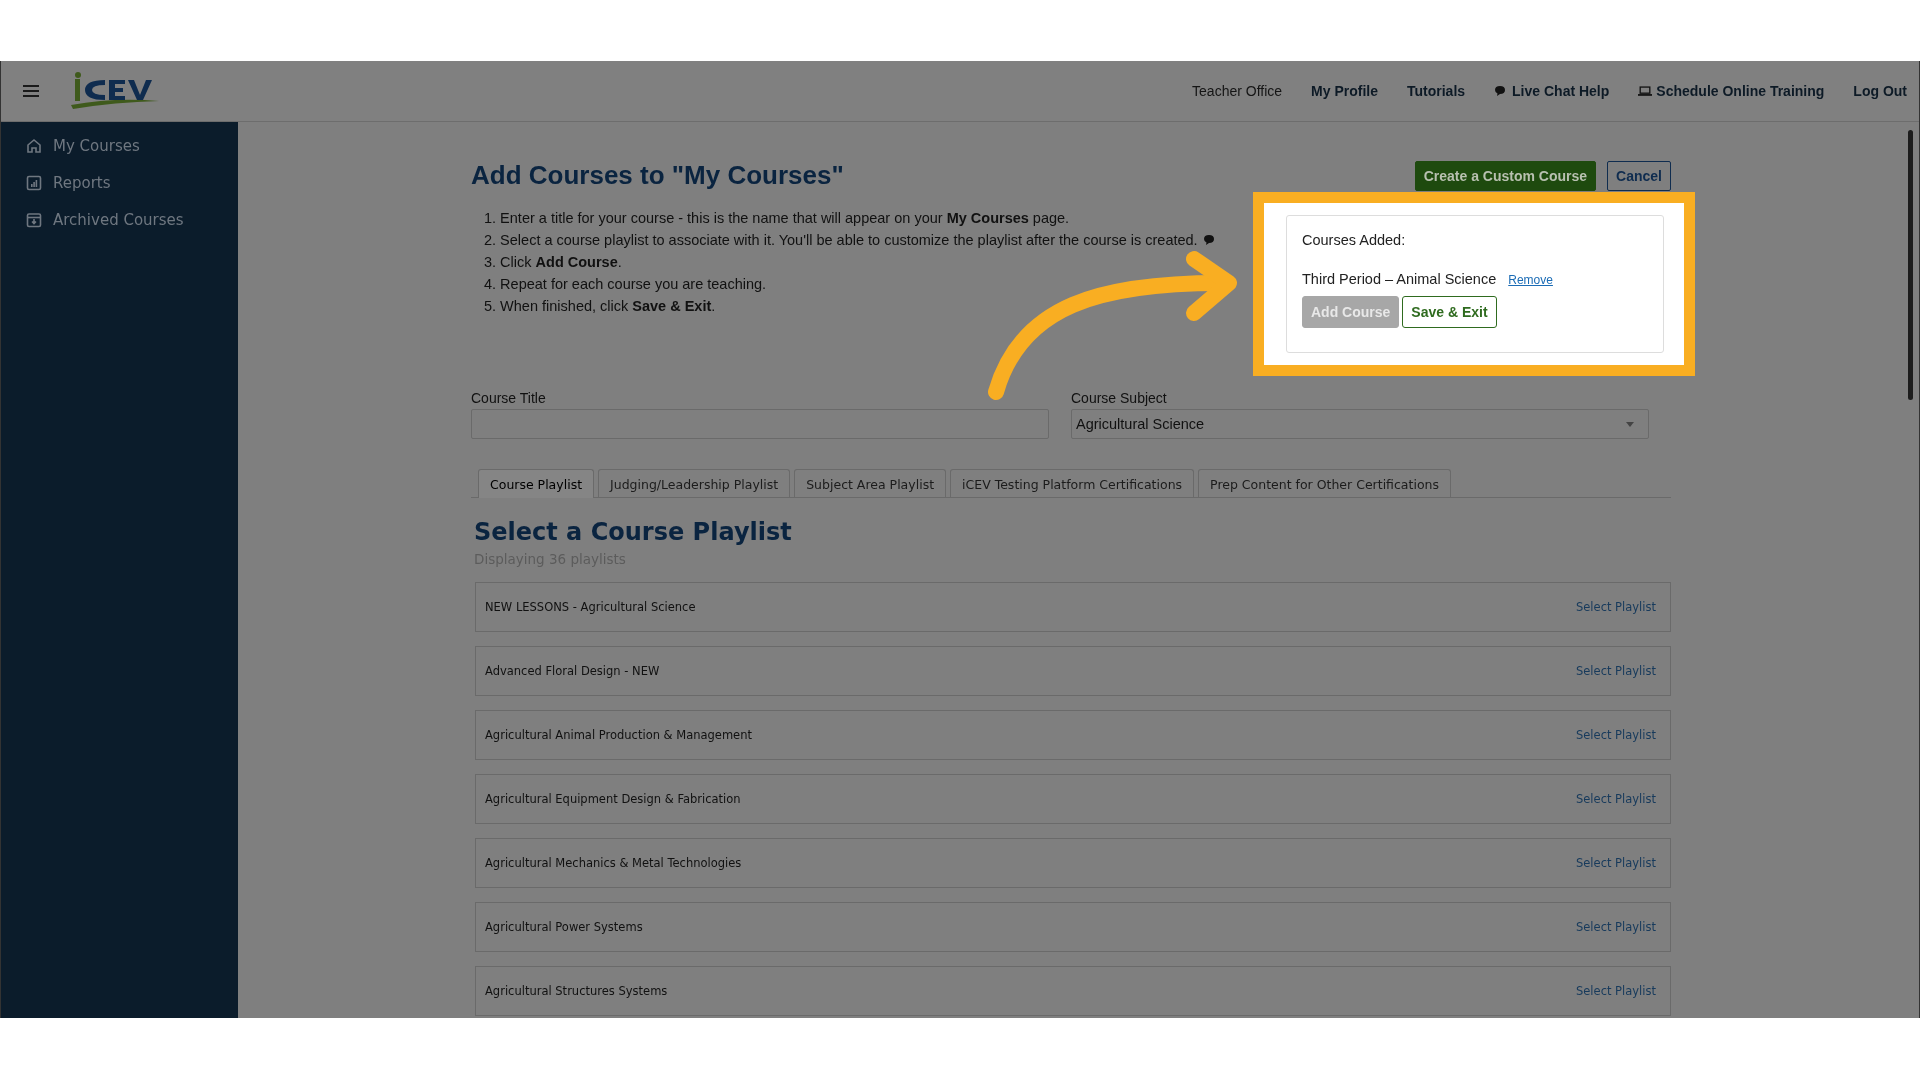 This screenshot has height=1080, width=1920. Describe the element at coordinates (1880, 91) in the screenshot. I see `nav-link: Log Out` at that location.